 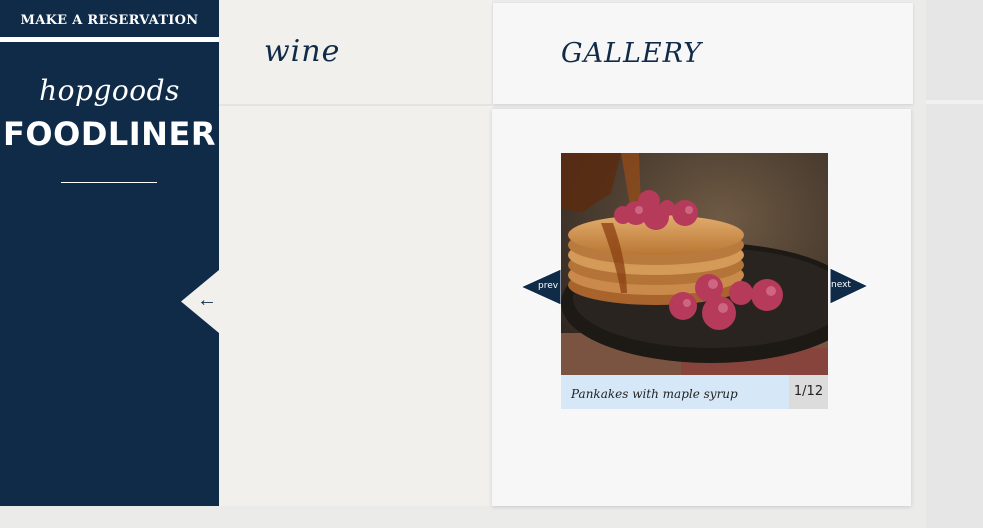 What do you see at coordinates (302, 51) in the screenshot?
I see `wine-title: wine` at bounding box center [302, 51].